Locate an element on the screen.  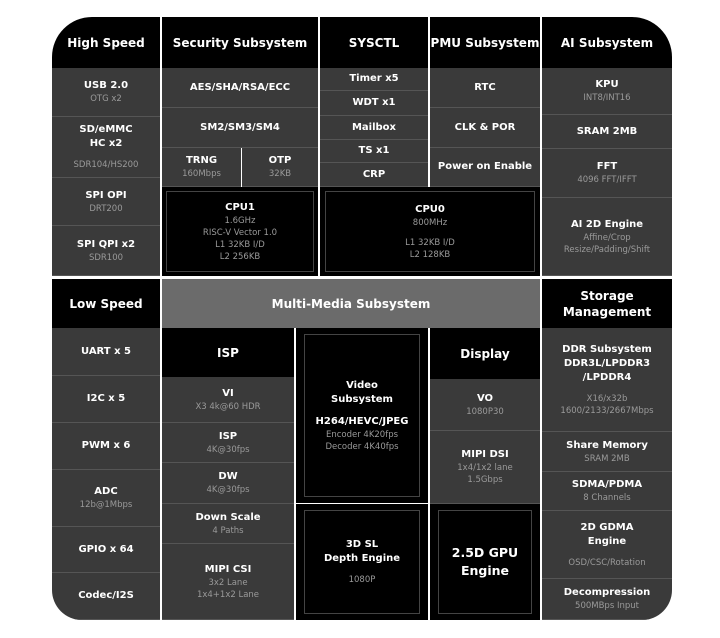
sd-emmc-detail: SDR104/HS200 is located at coordinates (106, 165).